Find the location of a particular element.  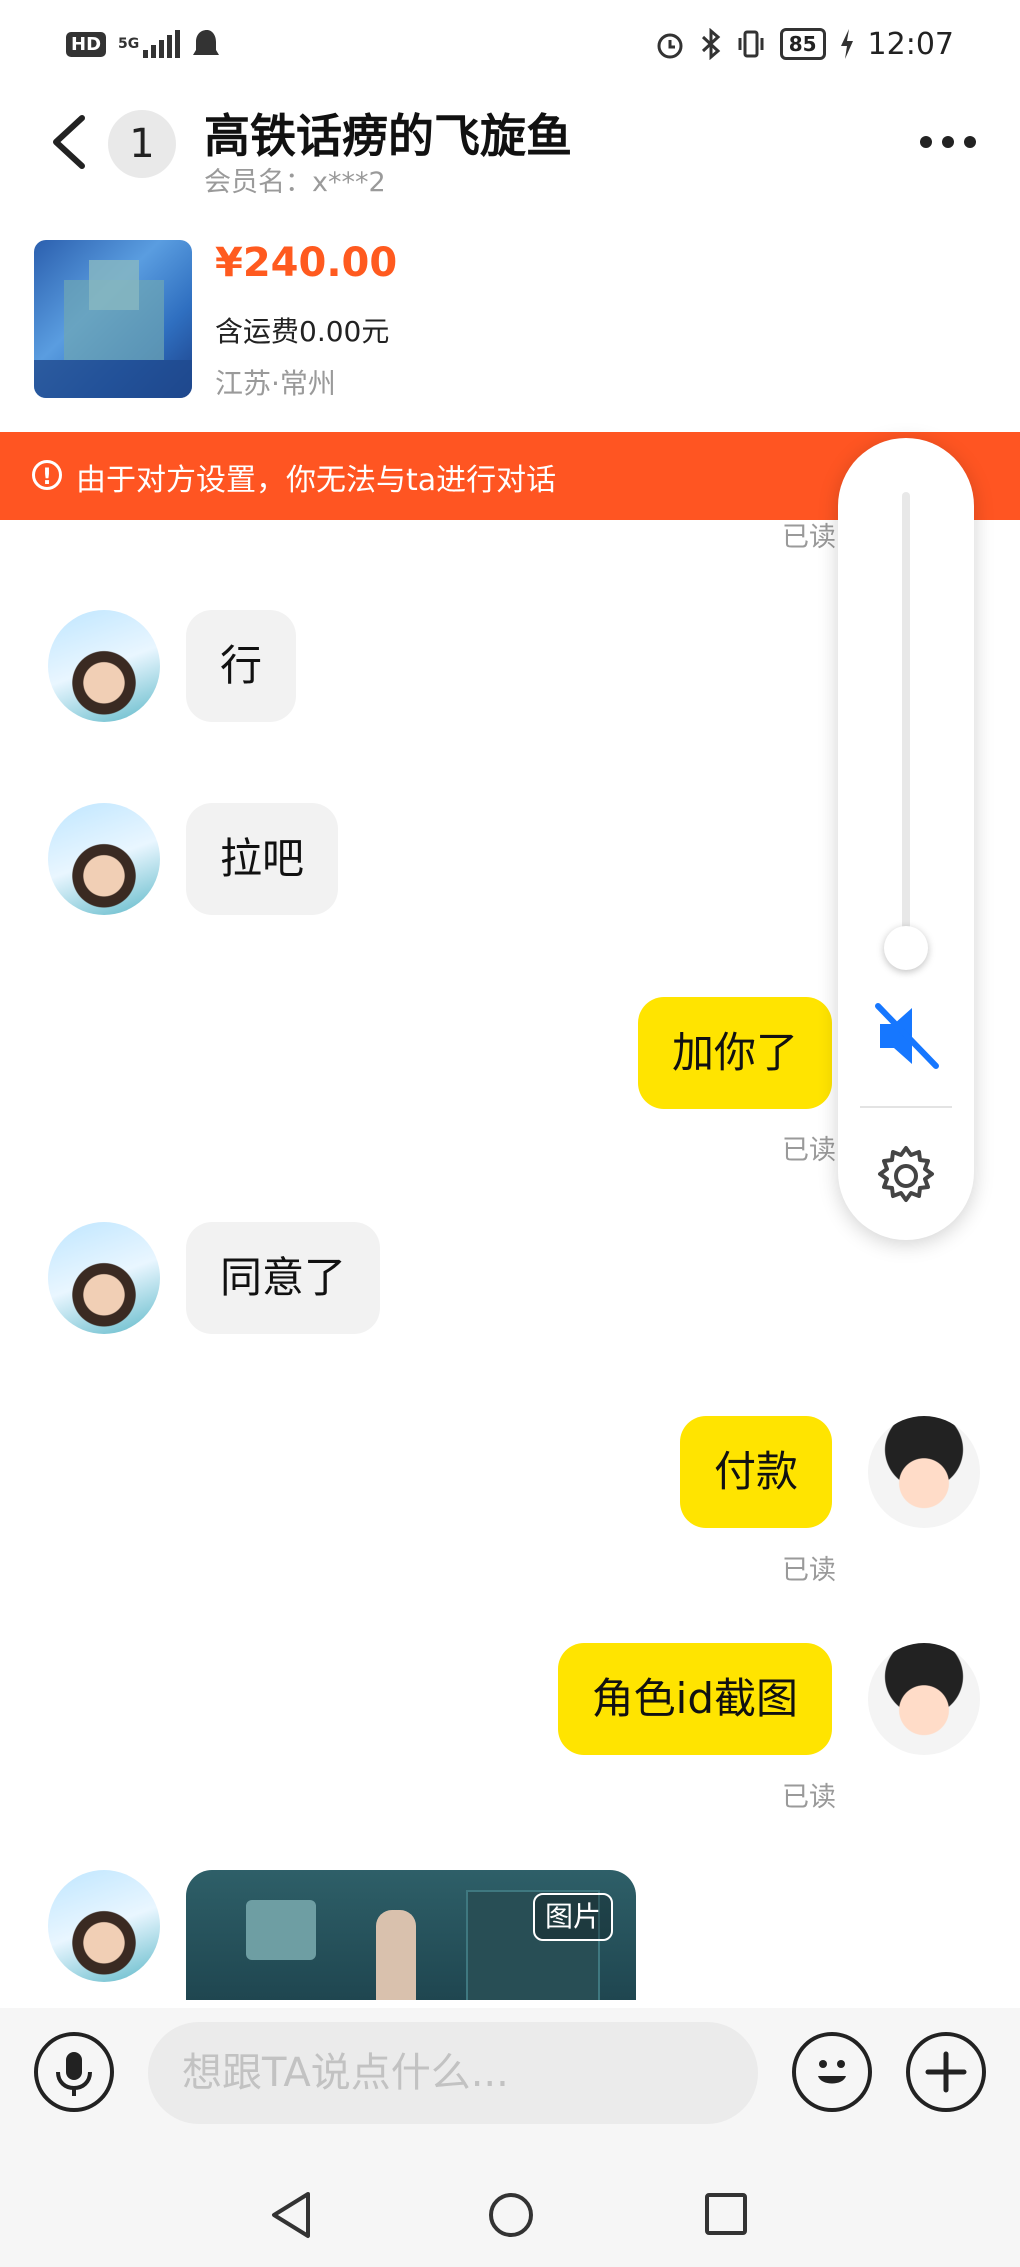

volume-slider-track is located at coordinates (906, 720).